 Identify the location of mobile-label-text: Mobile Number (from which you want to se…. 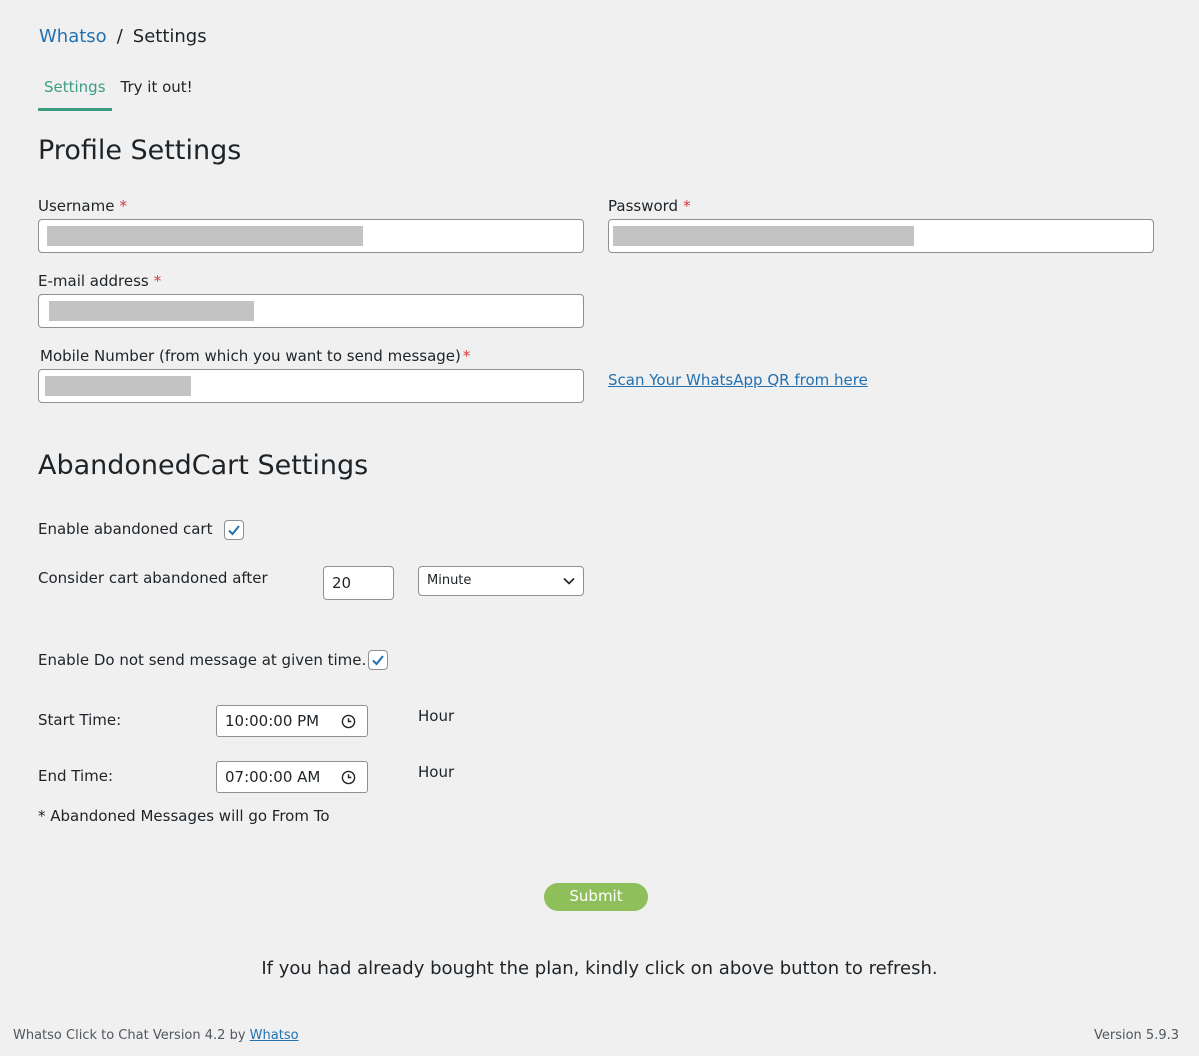
(250, 356).